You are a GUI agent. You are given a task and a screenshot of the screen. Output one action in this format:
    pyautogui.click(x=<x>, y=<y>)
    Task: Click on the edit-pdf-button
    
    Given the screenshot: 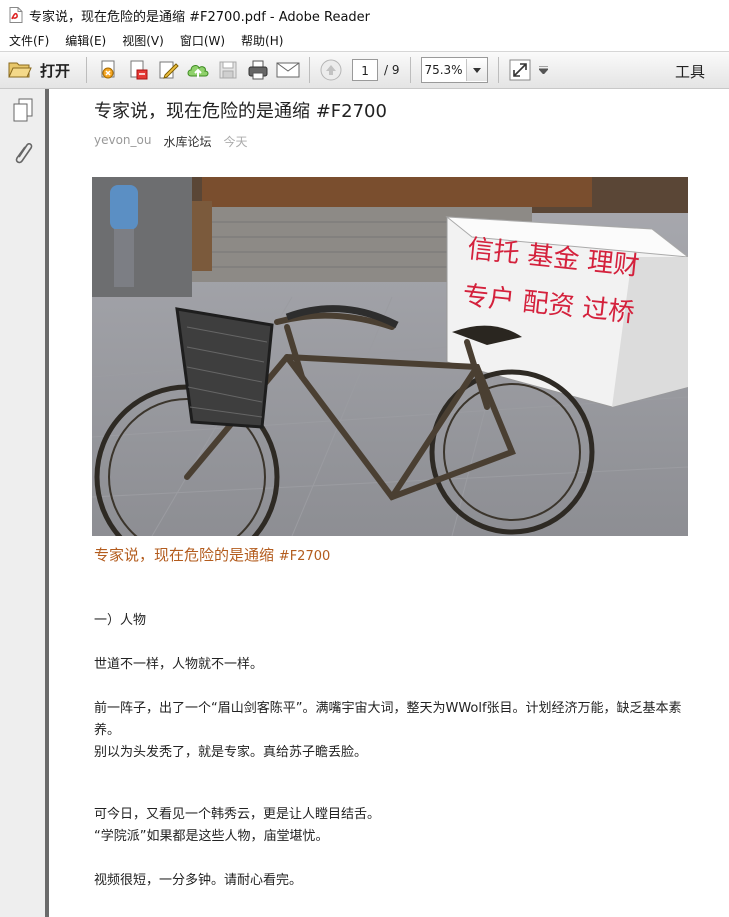 What is the action you would take?
    pyautogui.click(x=168, y=70)
    